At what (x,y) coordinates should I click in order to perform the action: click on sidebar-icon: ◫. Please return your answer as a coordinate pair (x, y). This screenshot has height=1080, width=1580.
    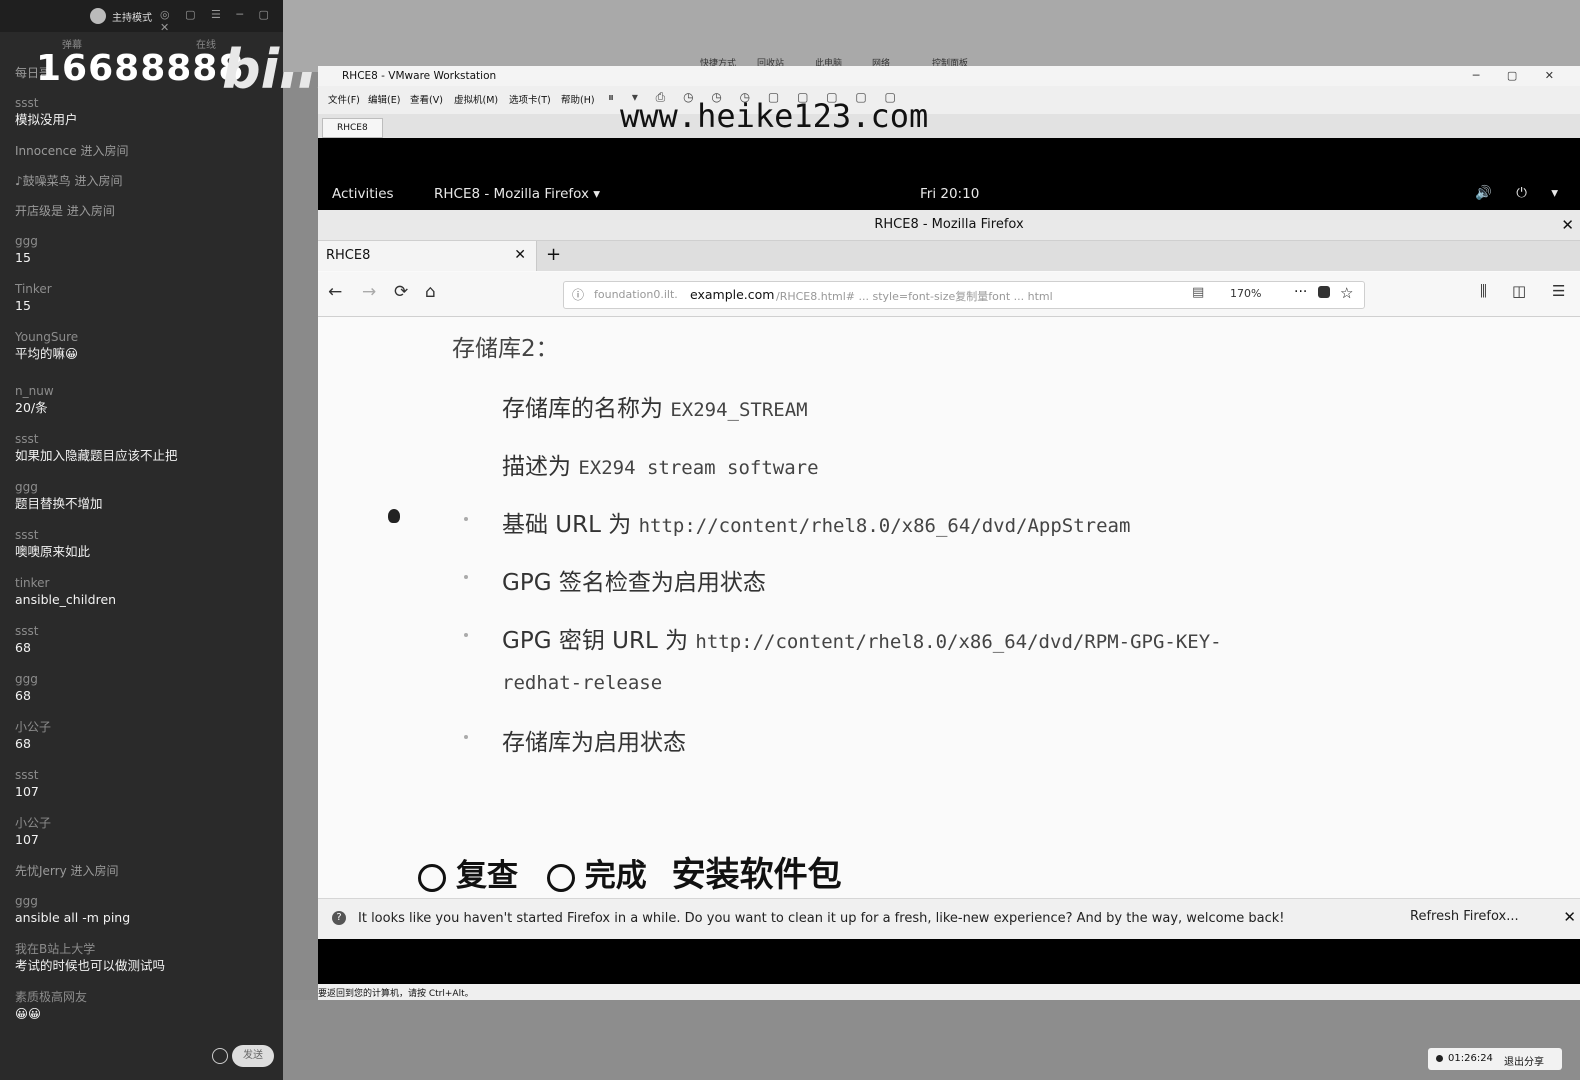
    Looking at the image, I should click on (1519, 291).